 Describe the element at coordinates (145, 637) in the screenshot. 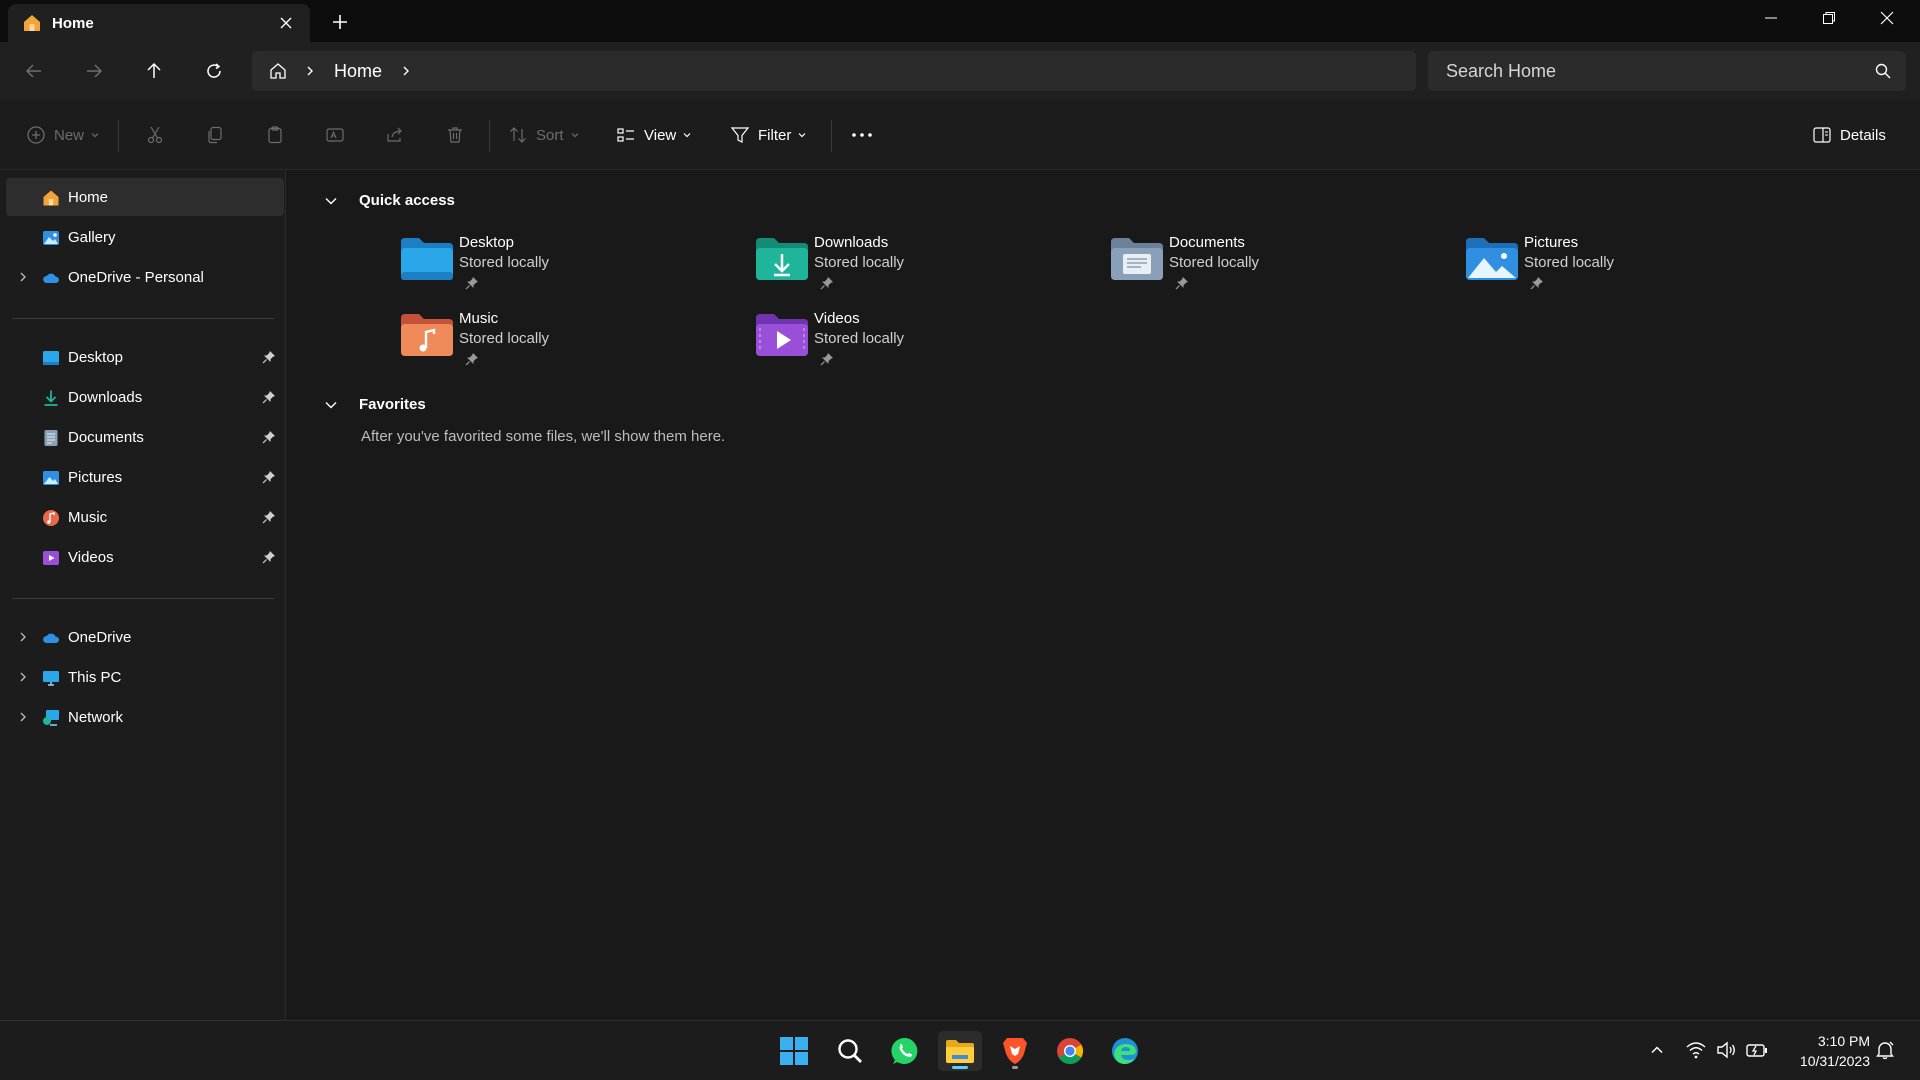

I see `sidebar-item-onedrive: OneDrive` at that location.